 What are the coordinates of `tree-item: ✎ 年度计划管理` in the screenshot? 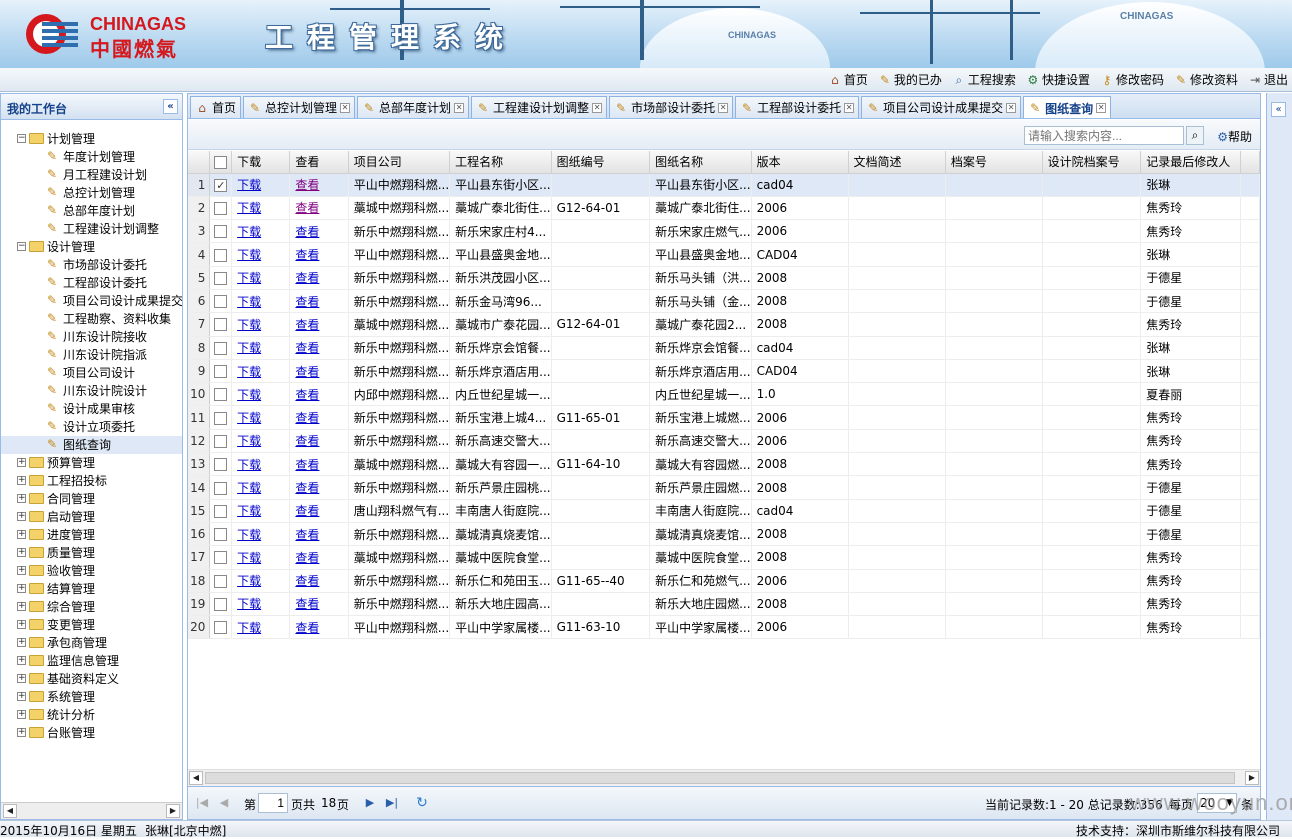 It's located at (91, 157).